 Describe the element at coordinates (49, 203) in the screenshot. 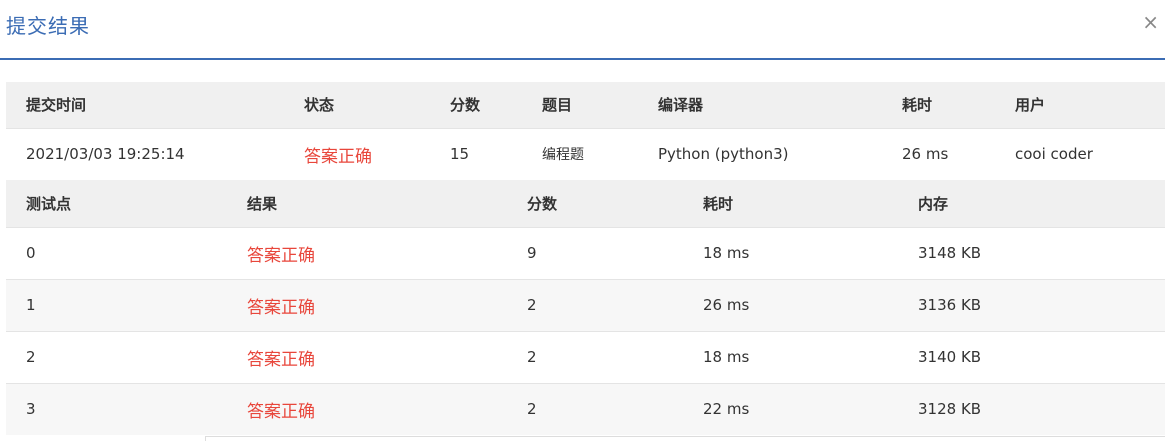

I see `header-test-point: 测试点` at that location.